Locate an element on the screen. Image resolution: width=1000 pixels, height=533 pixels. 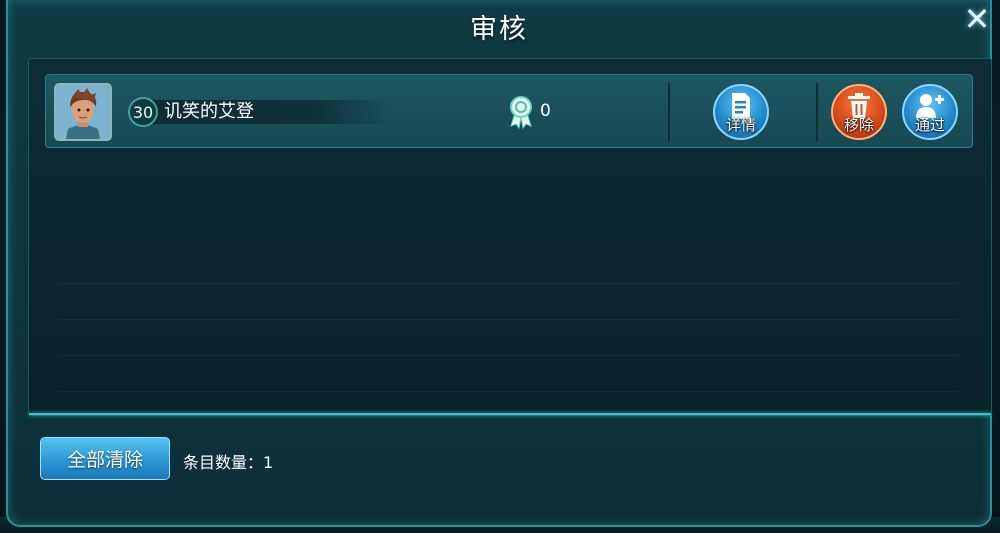
details-label: 详情 is located at coordinates (740, 125).